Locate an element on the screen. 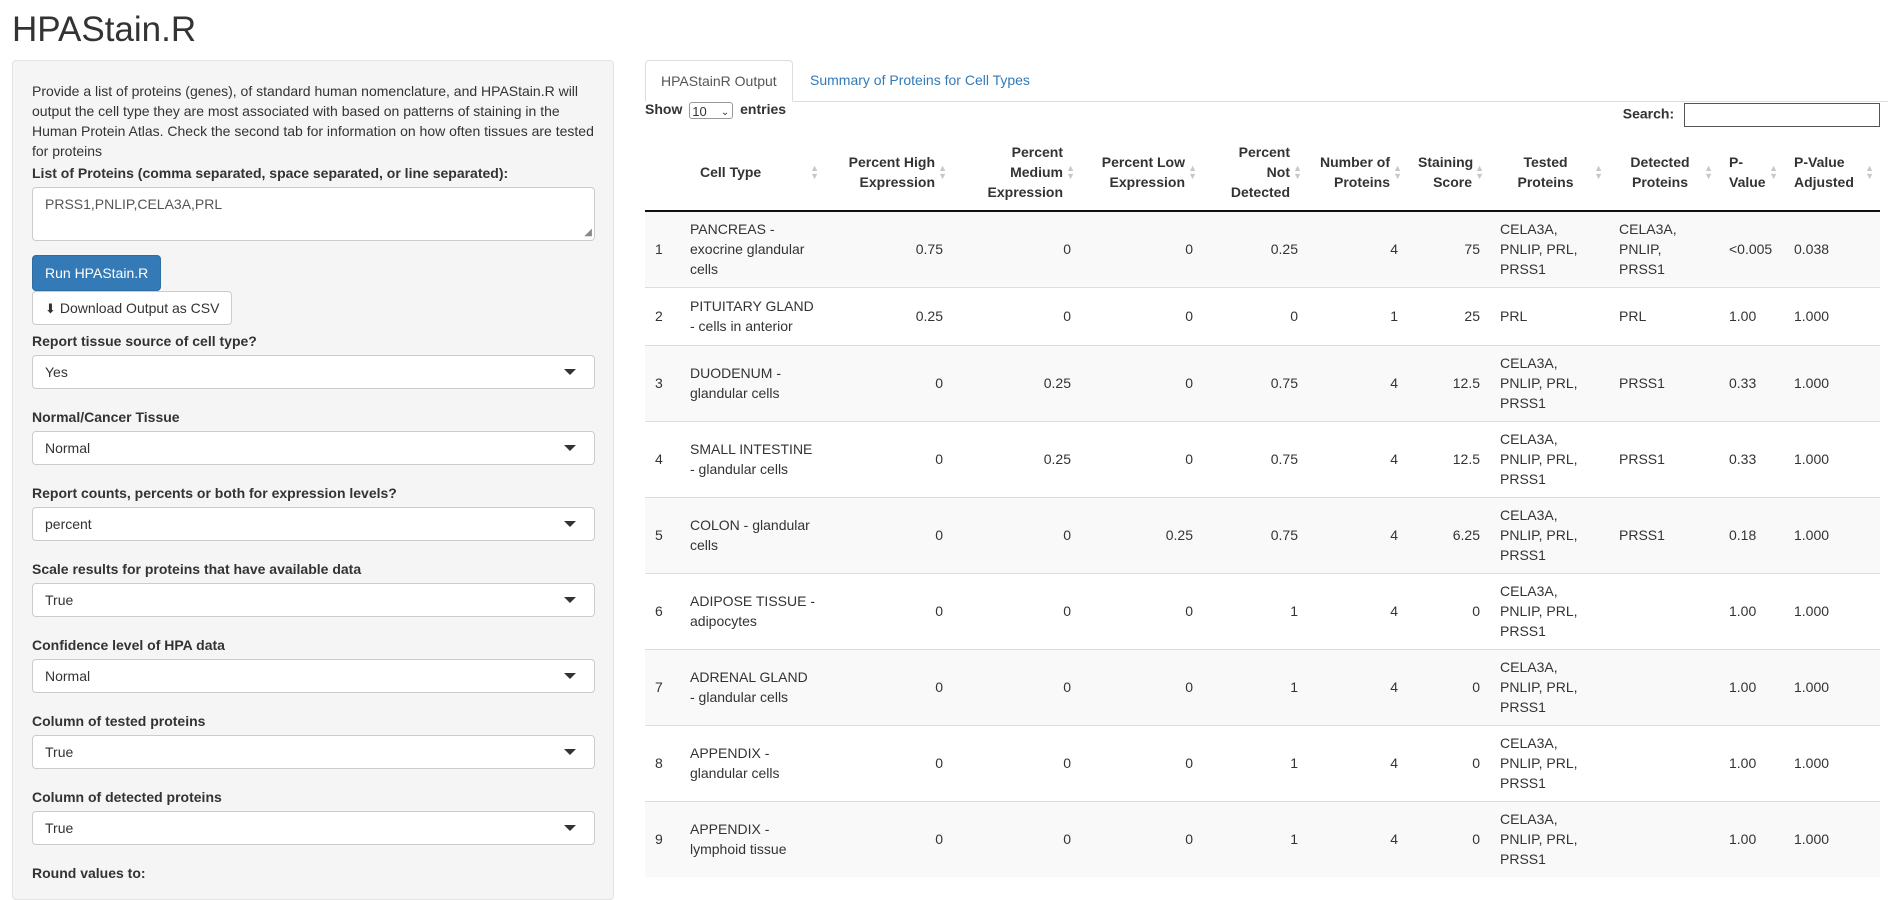  cell-type: PANCREAS - exocrine glandular cells is located at coordinates (752, 248).